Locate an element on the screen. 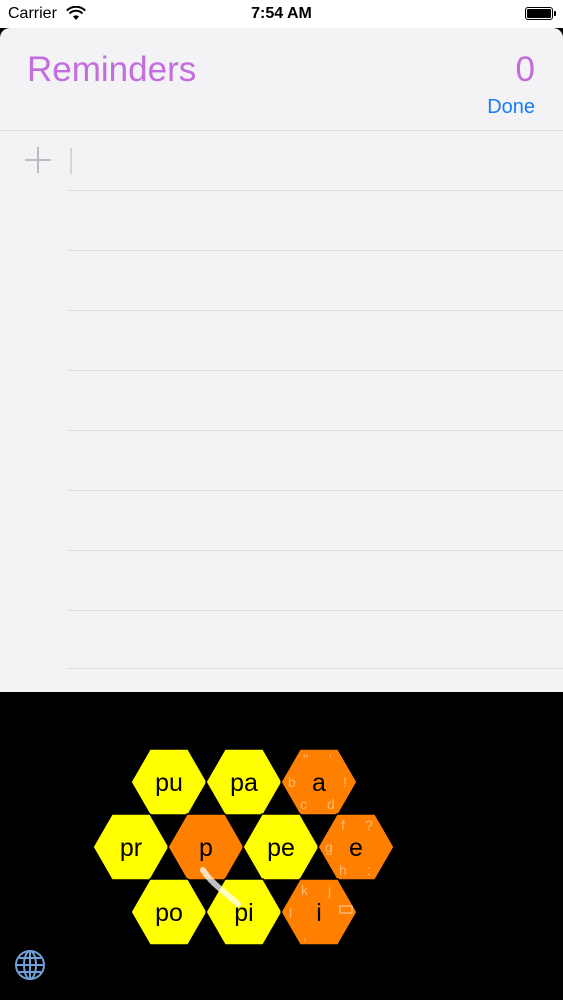  status-bar: Carrier 7:54 AM is located at coordinates (281, 14).